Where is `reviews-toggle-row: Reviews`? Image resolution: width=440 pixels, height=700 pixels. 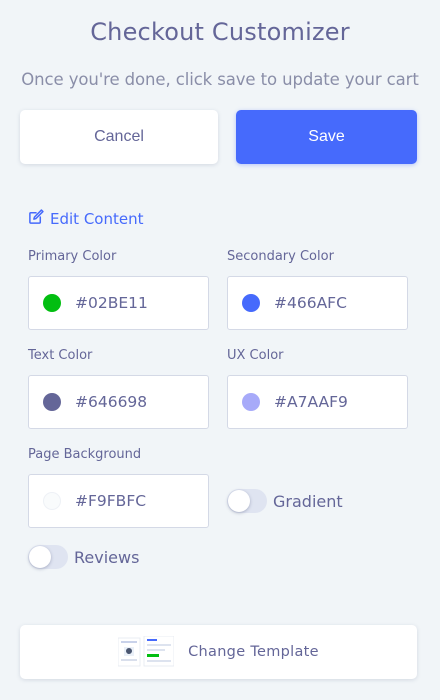
reviews-toggle-row: Reviews is located at coordinates (83, 557).